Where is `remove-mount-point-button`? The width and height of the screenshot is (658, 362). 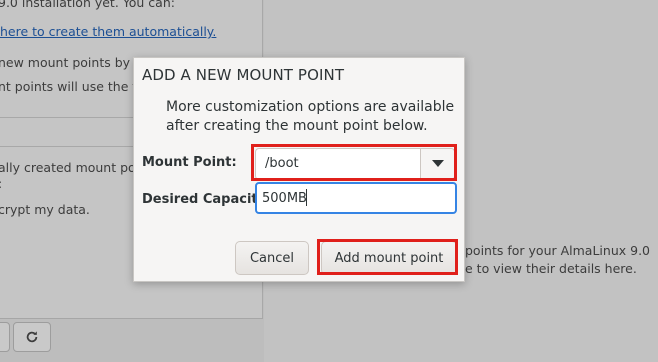
remove-mount-point-button is located at coordinates (5, 337).